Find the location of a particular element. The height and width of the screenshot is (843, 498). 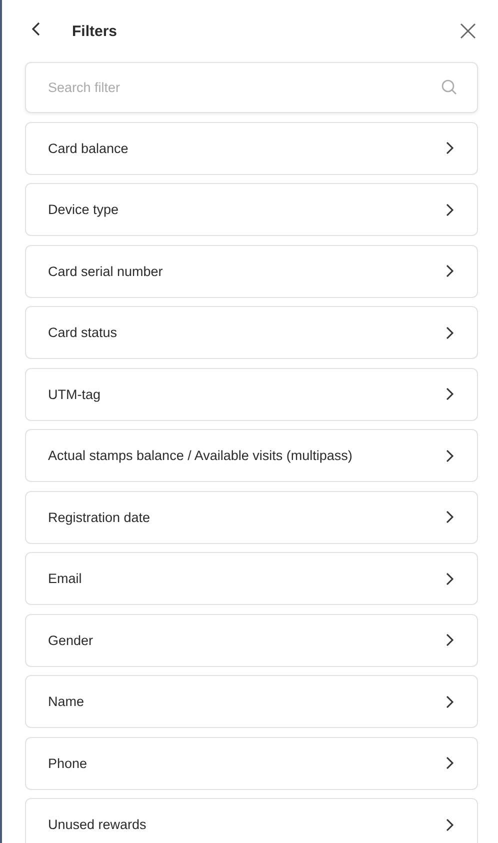

filter-item: Card balance is located at coordinates (251, 148).